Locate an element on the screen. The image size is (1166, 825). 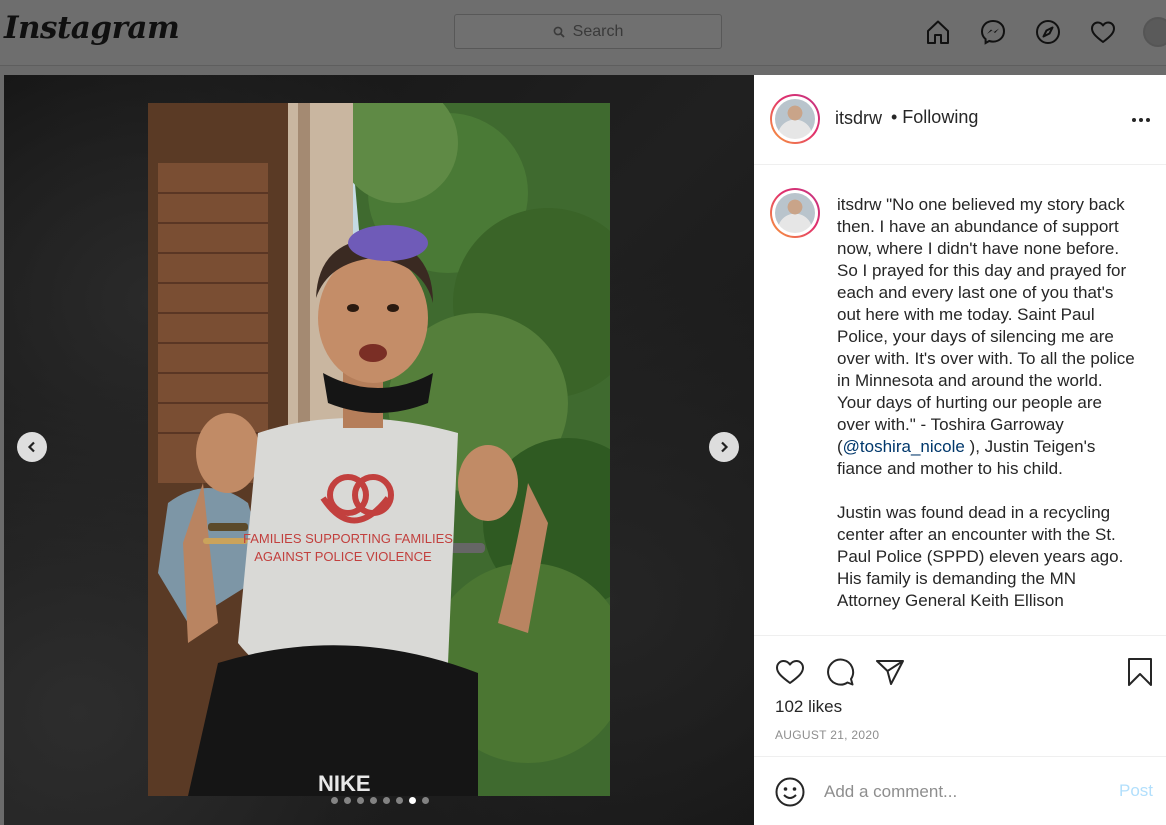
comment-icon is located at coordinates (841, 672).